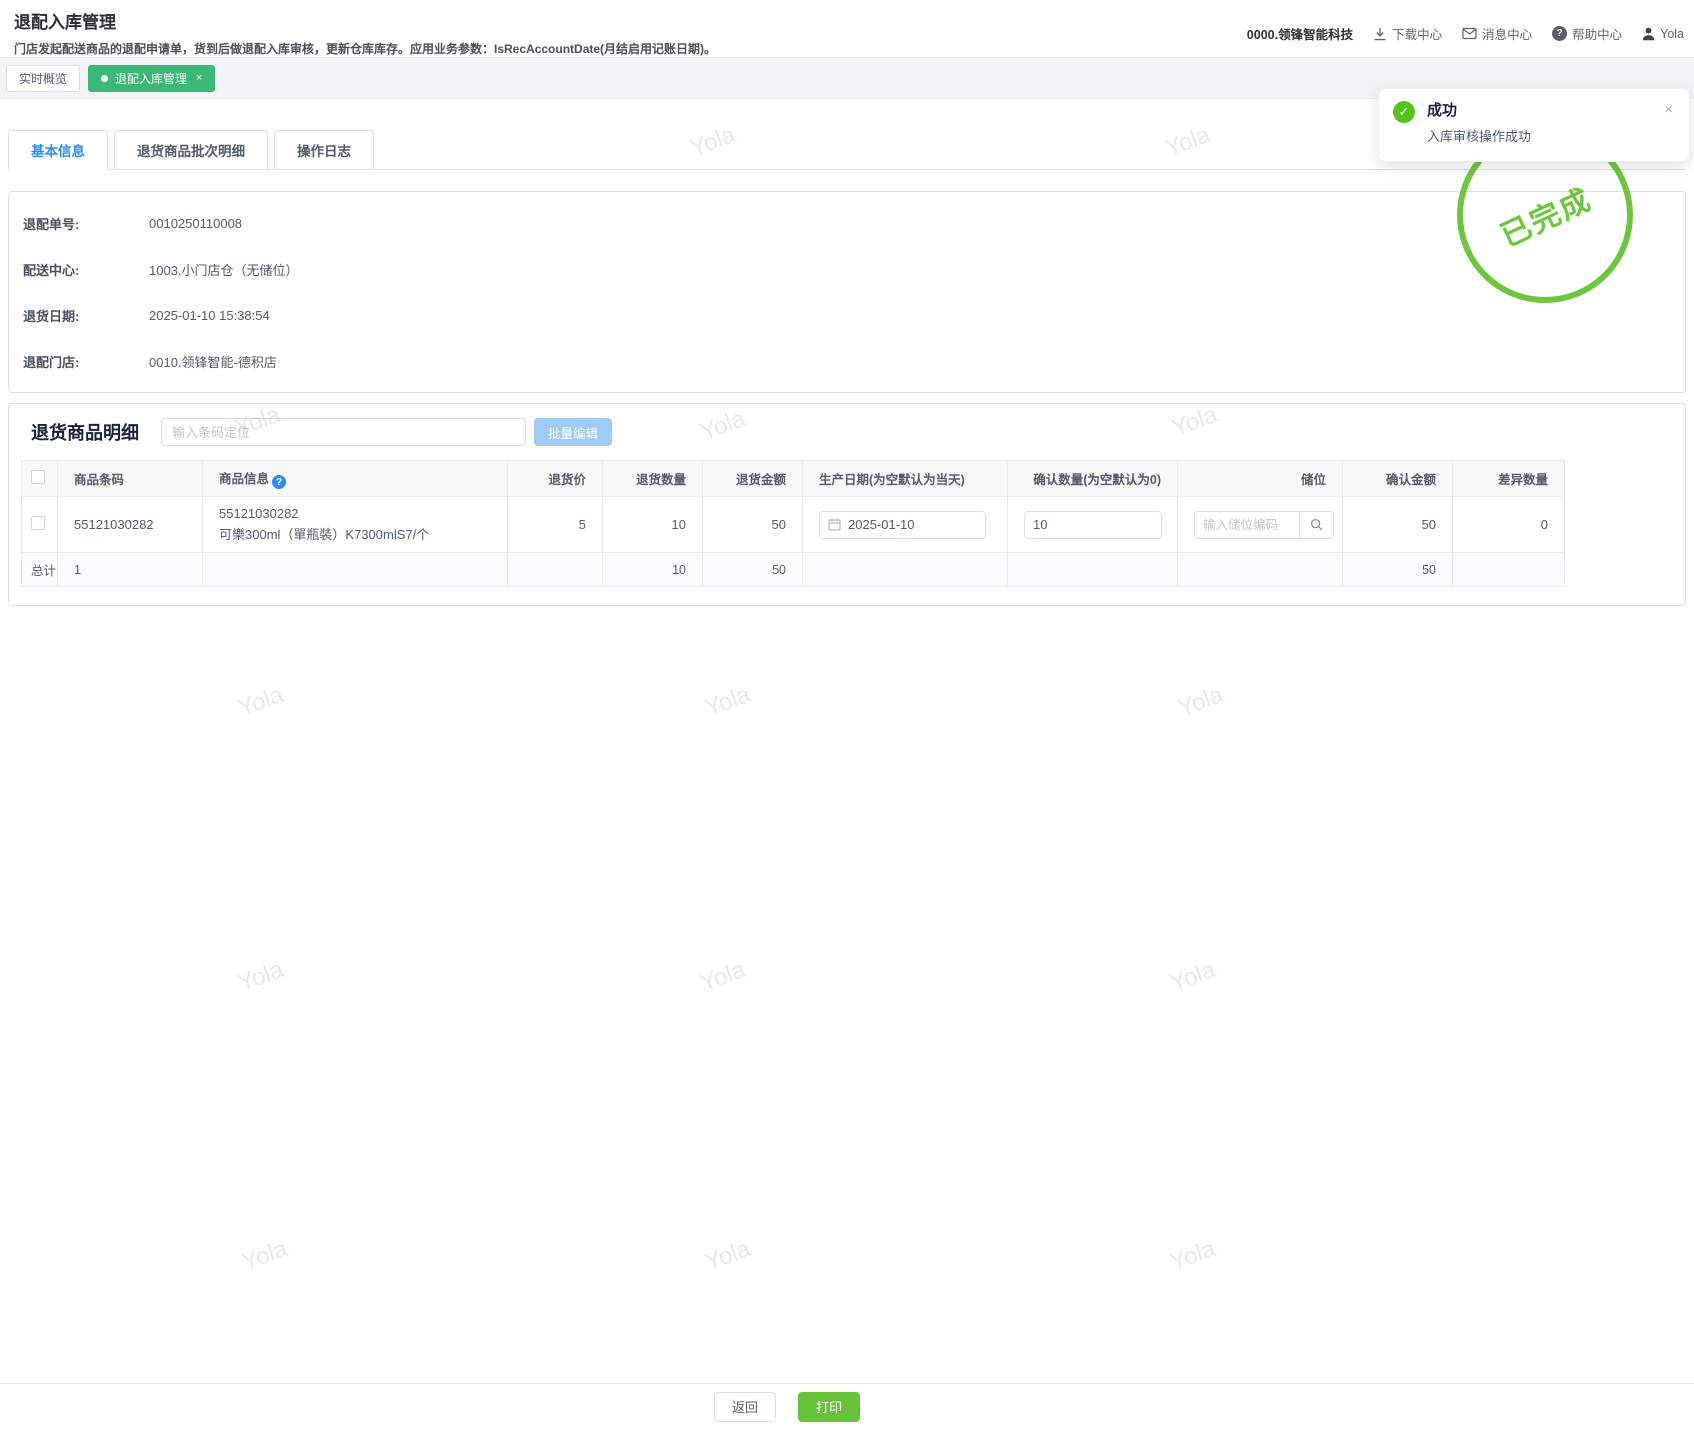  Describe the element at coordinates (847, 223) in the screenshot. I see `info-row-order-no: 退配单号: 0010250110008` at that location.